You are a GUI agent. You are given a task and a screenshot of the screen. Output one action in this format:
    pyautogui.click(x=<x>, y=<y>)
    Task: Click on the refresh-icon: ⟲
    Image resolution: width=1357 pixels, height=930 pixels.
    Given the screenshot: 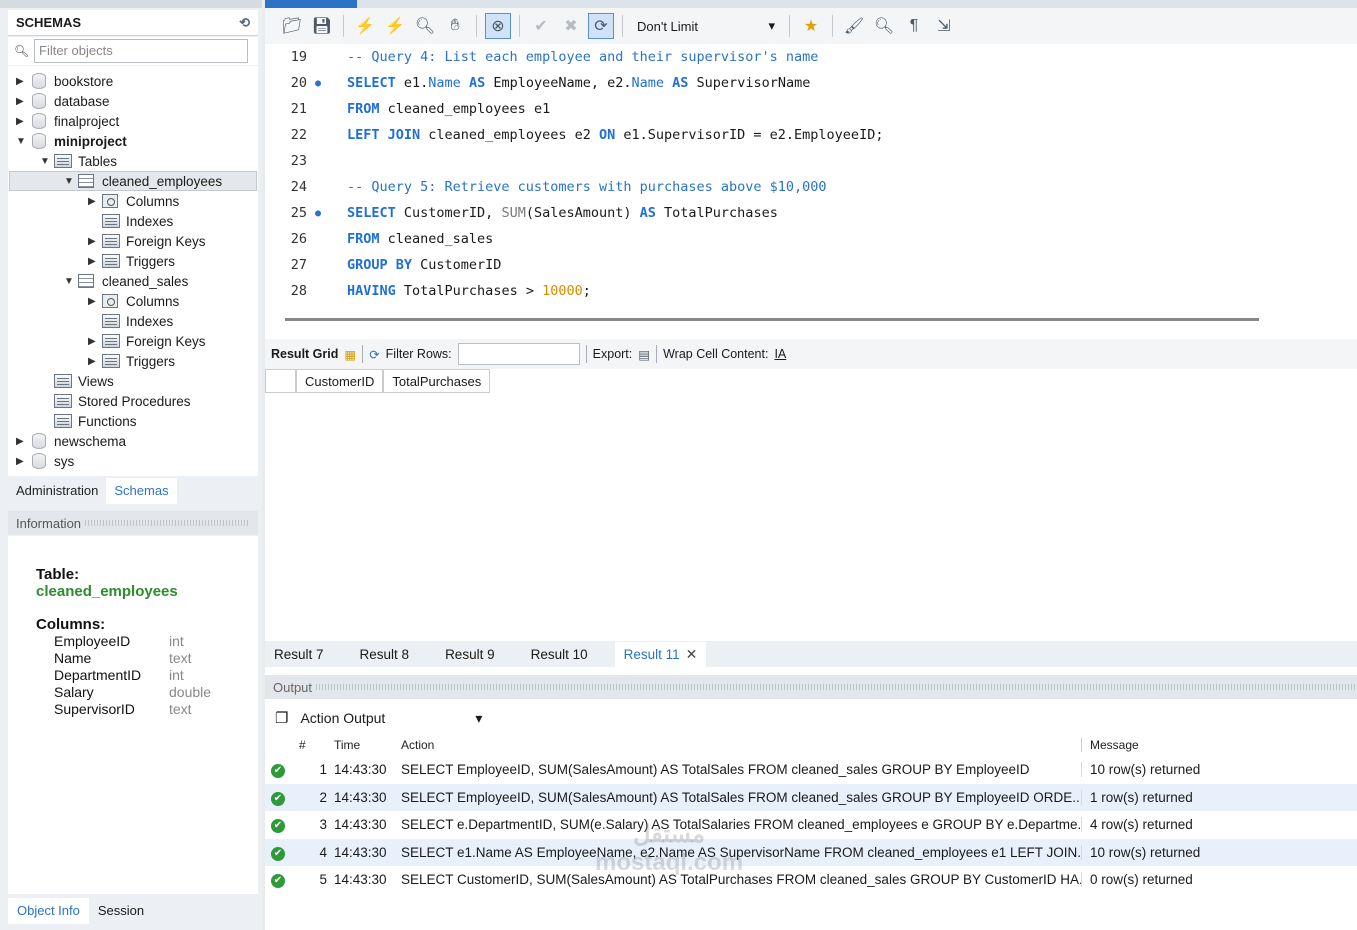 What is the action you would take?
    pyautogui.click(x=244, y=23)
    